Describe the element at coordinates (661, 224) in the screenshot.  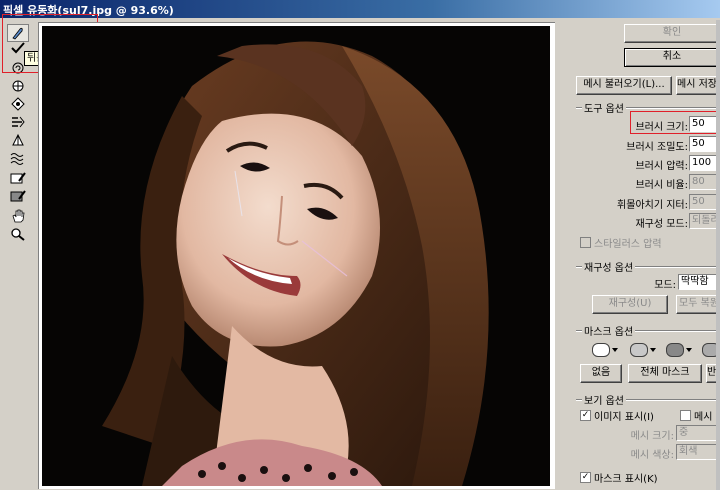
I see `reconstruct-mode-label: 재구성 모드:` at that location.